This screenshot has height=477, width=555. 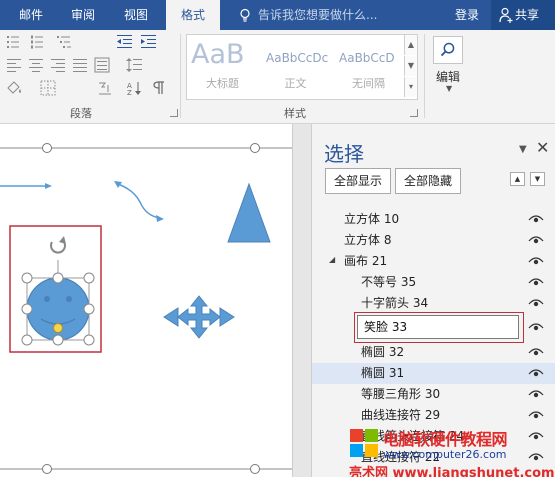 I want to click on list-item: 椭圆 31, so click(x=433, y=373).